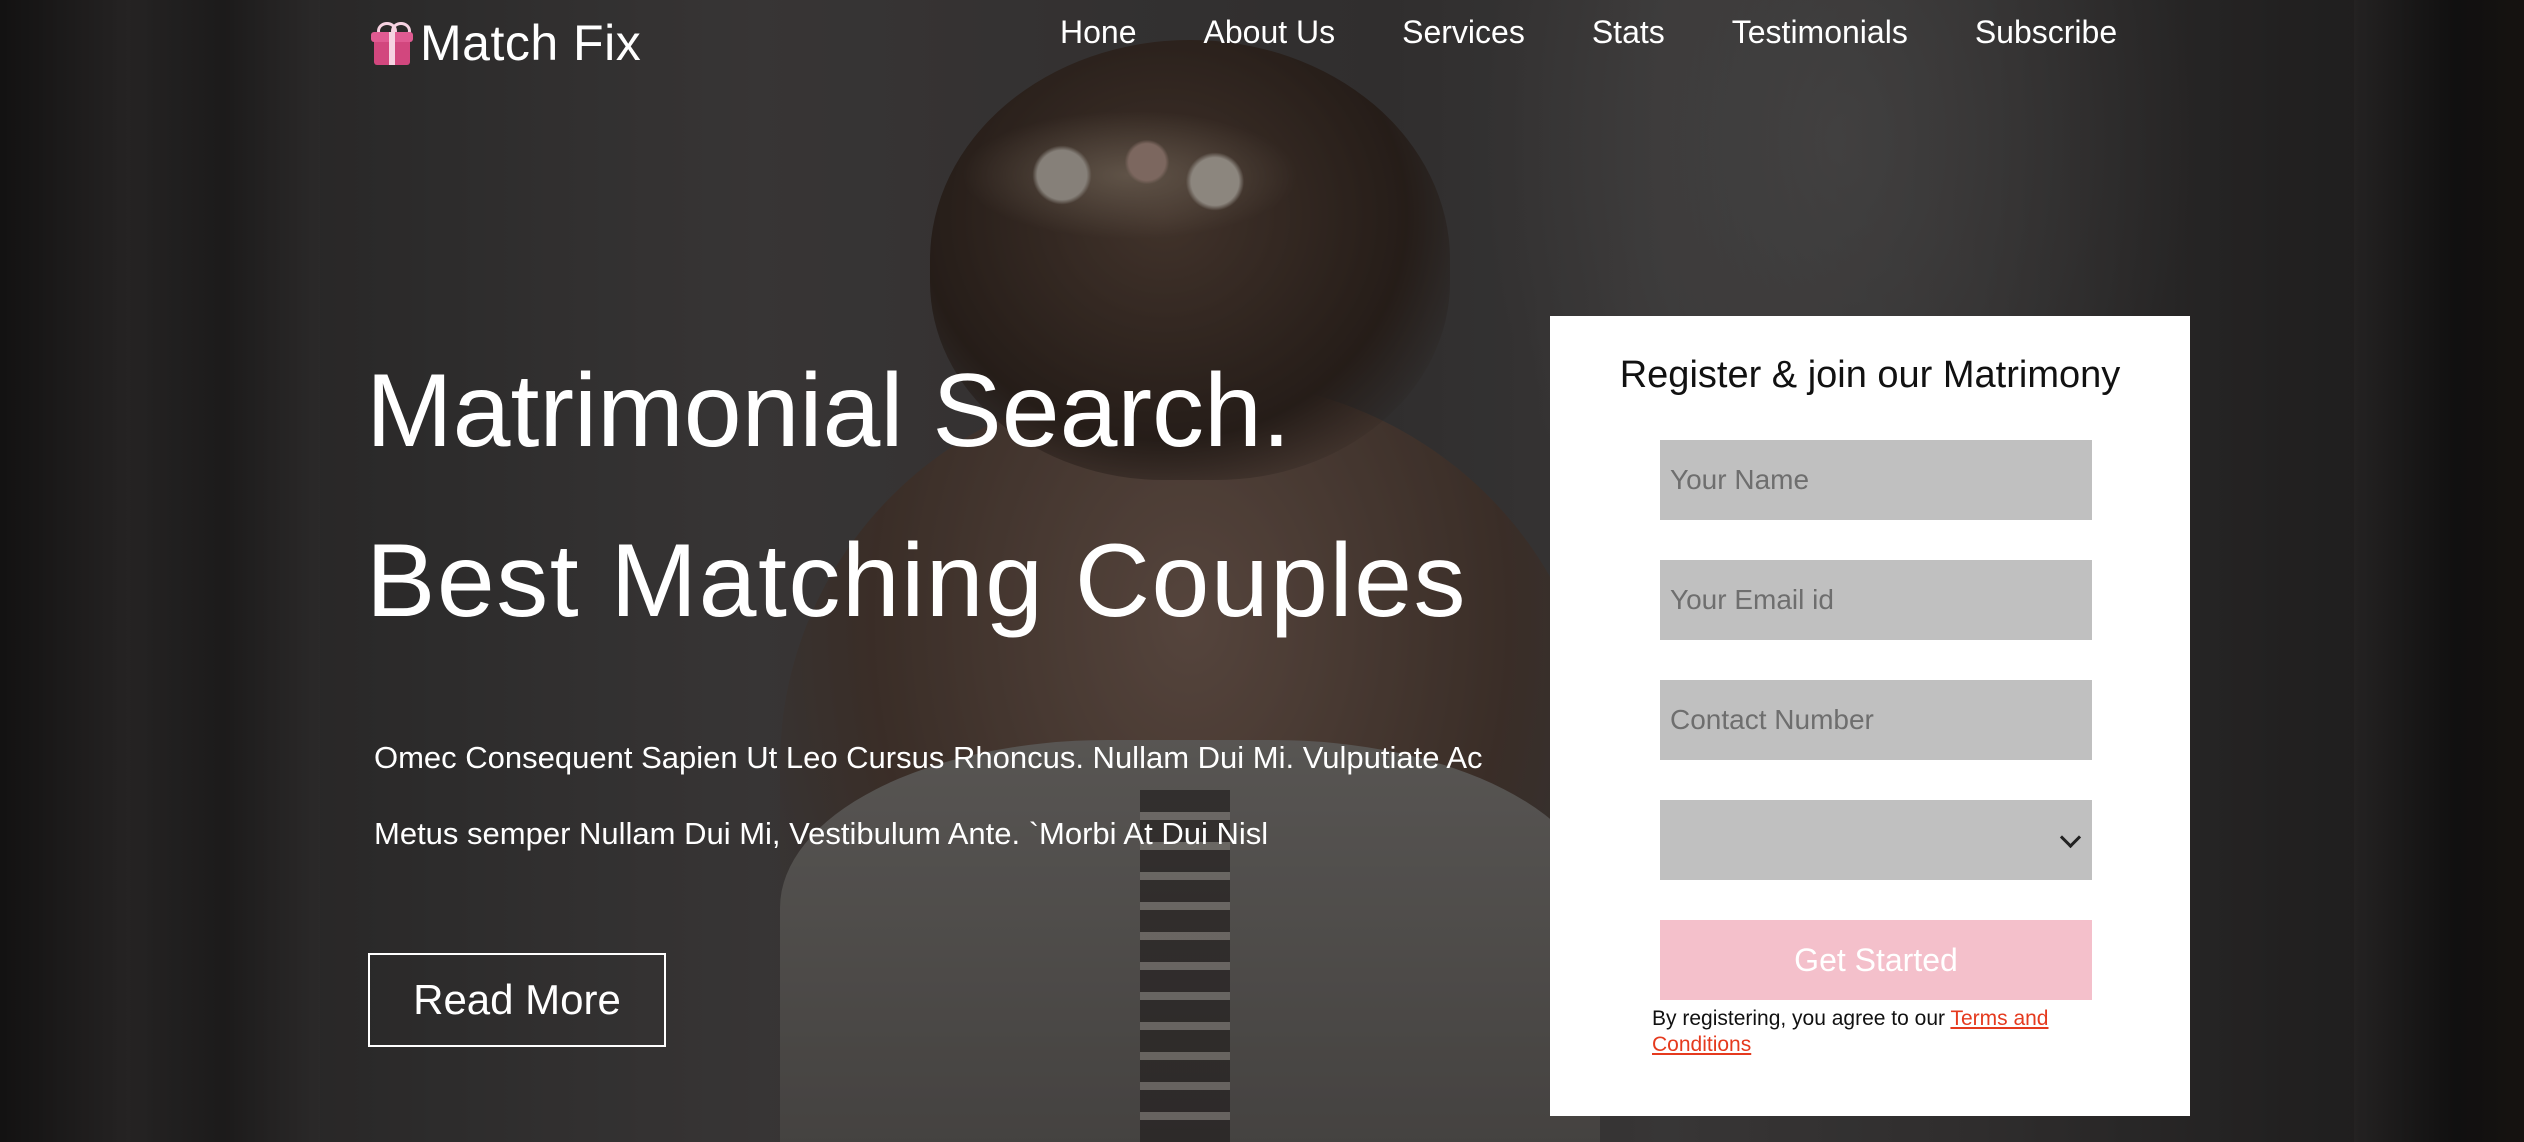 Image resolution: width=2524 pixels, height=1142 pixels. I want to click on brand-name: Match Fix, so click(531, 43).